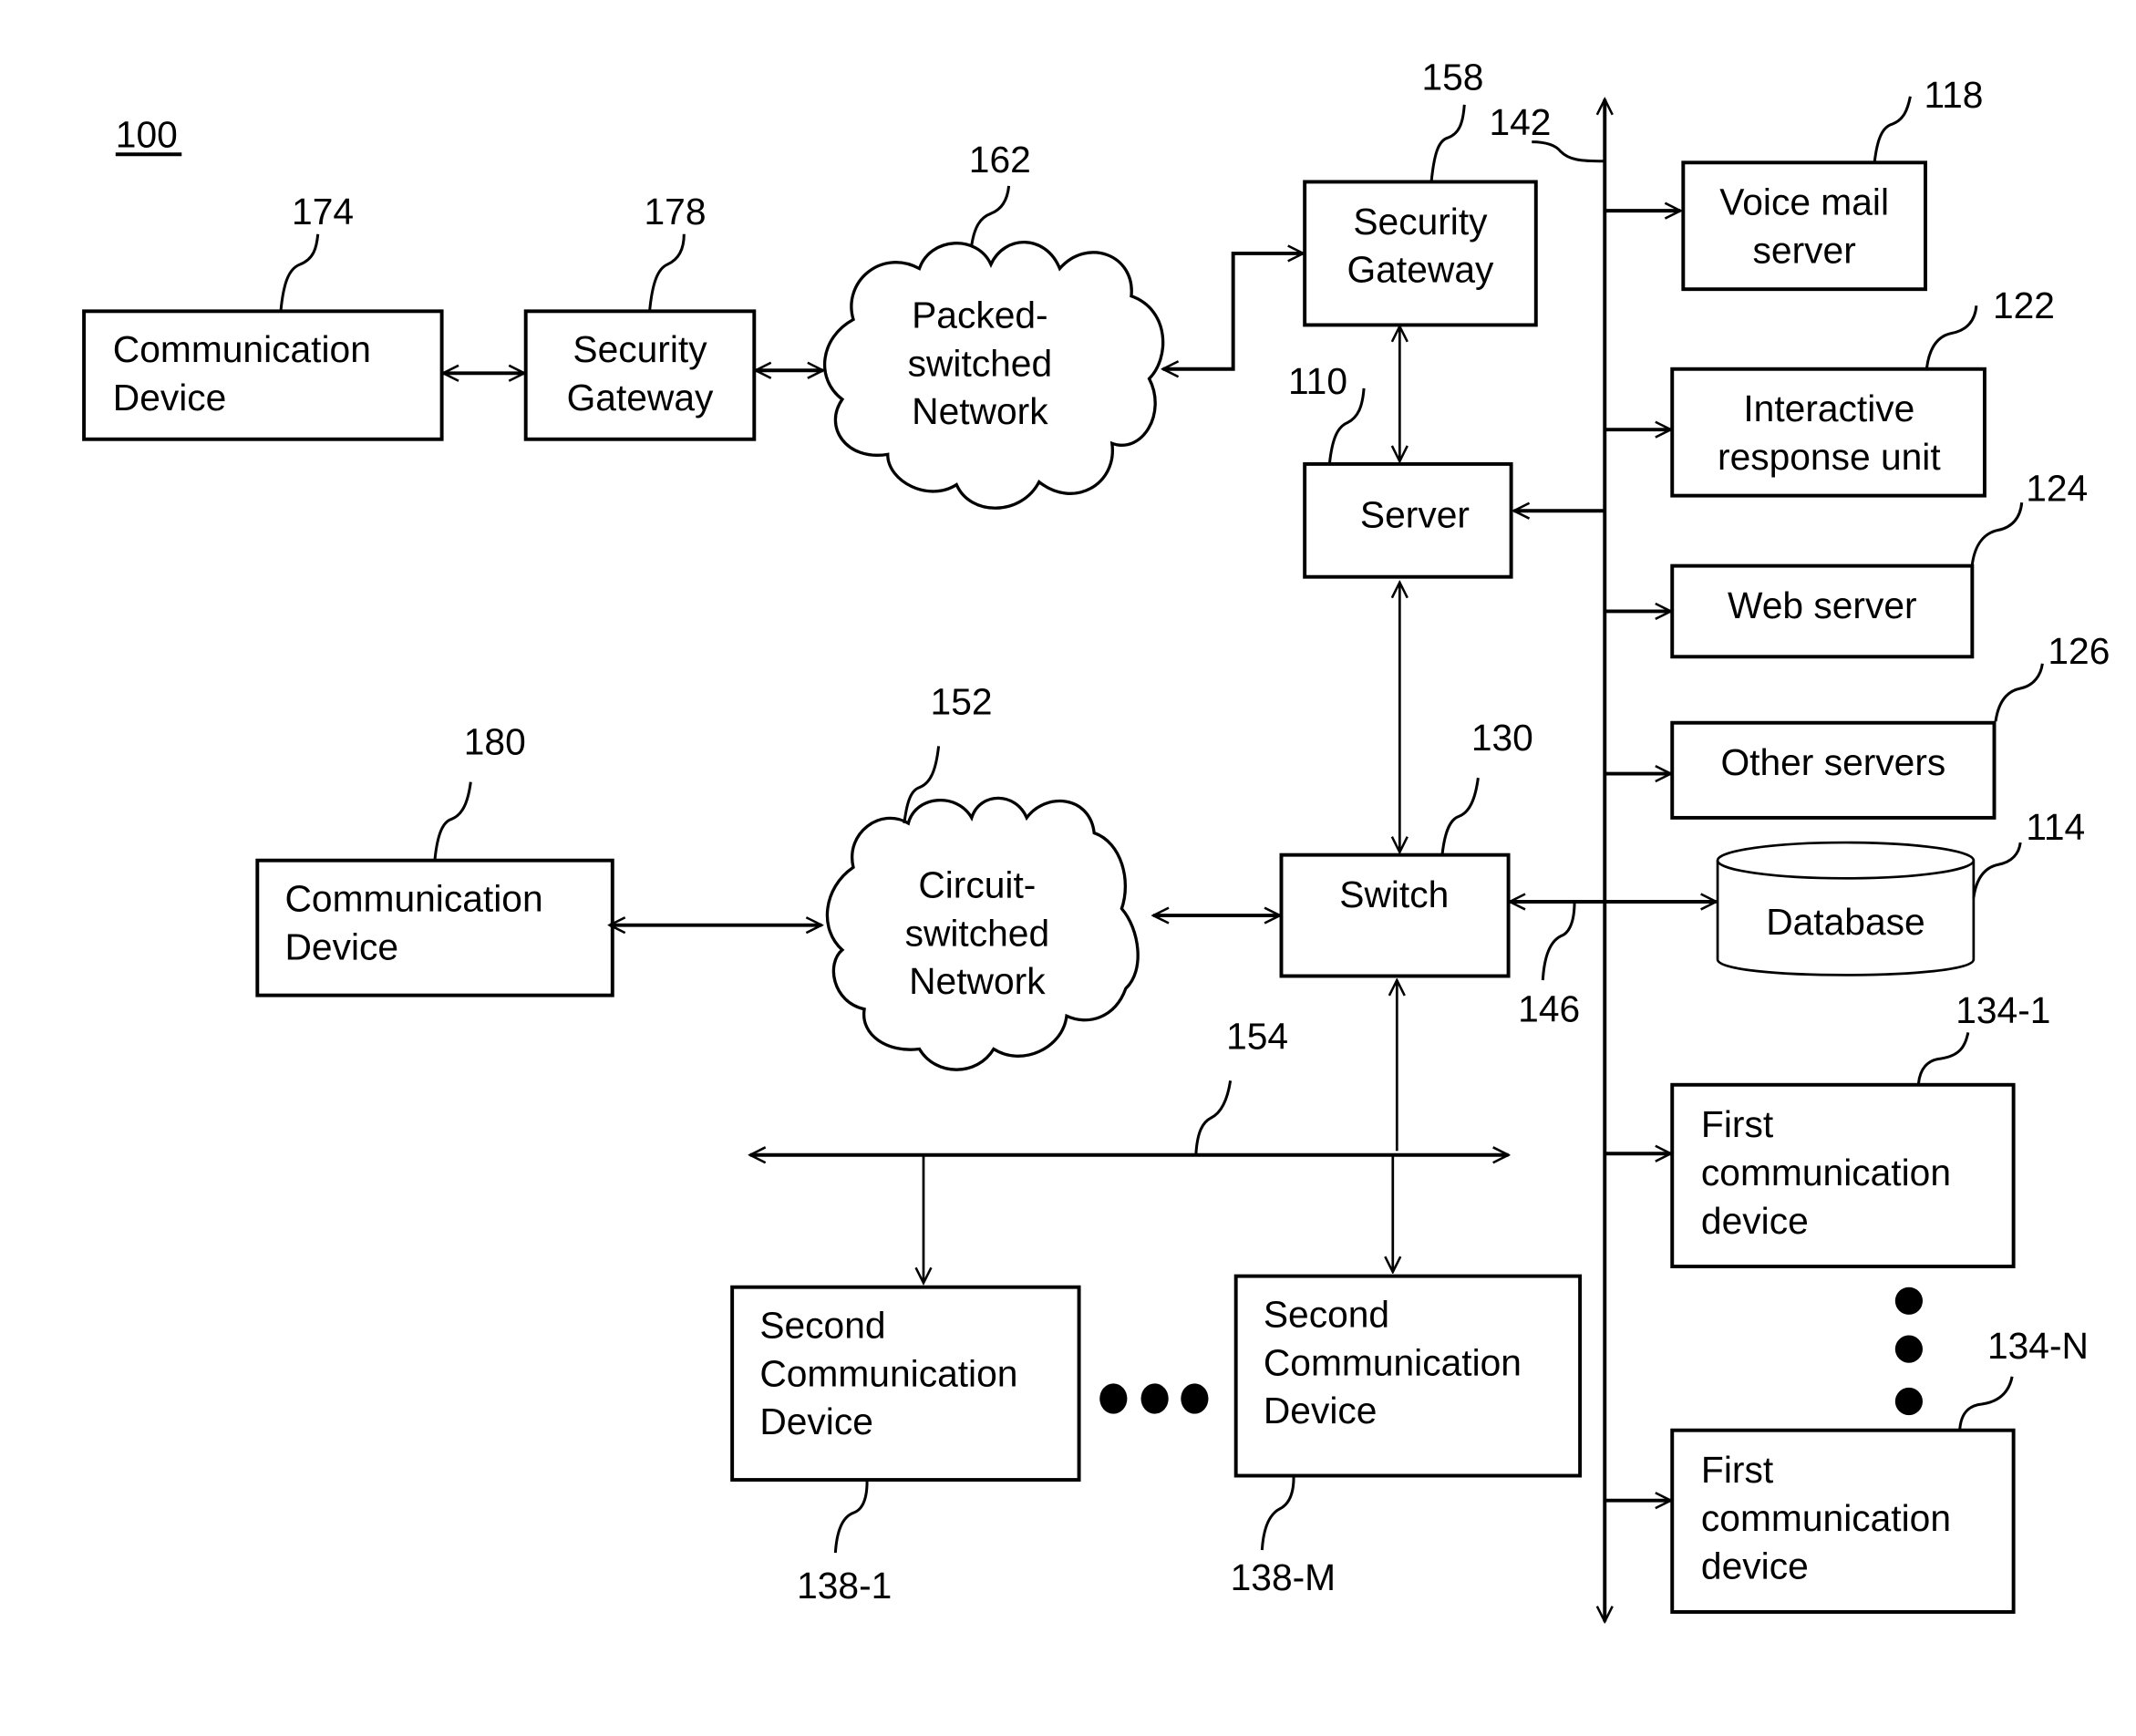 The image size is (2136, 1736). Describe the element at coordinates (1502, 738) in the screenshot. I see `ref-label-130: 130` at that location.